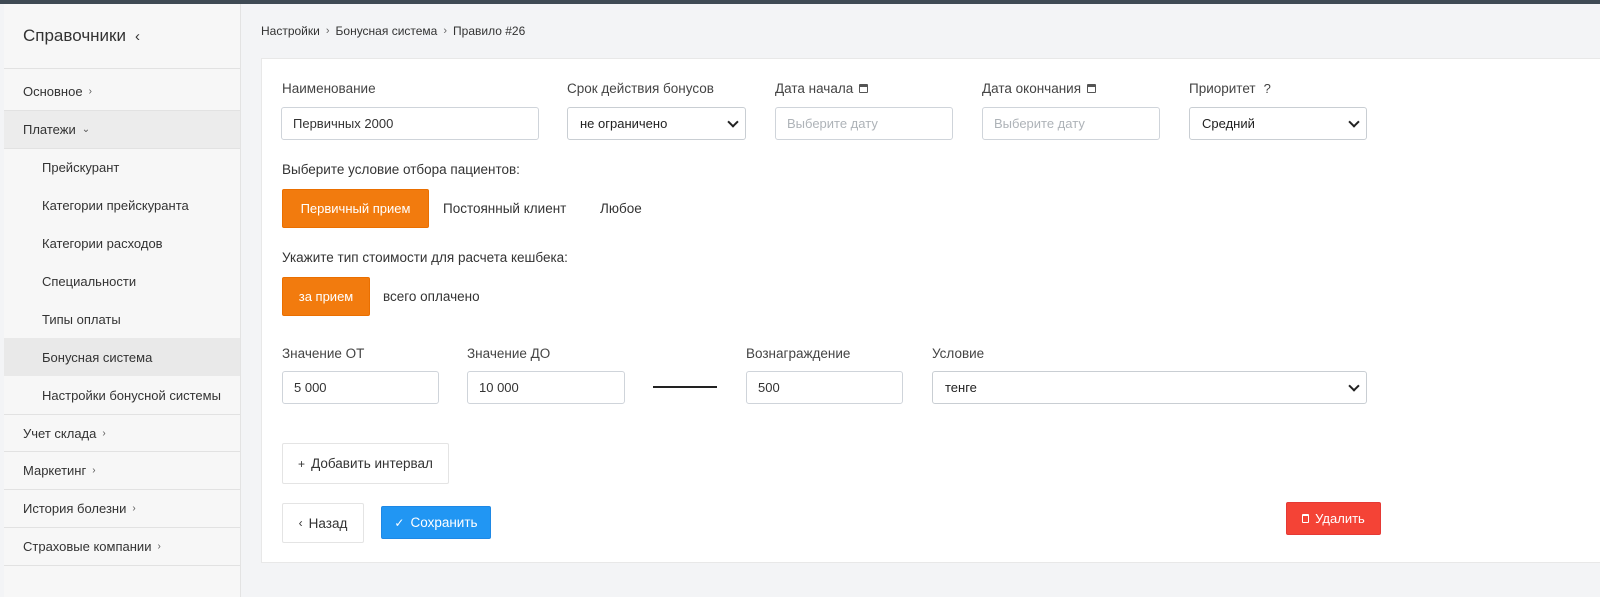  Describe the element at coordinates (387, 31) in the screenshot. I see `breadcrumb-bonus-system: Бонусная система` at that location.